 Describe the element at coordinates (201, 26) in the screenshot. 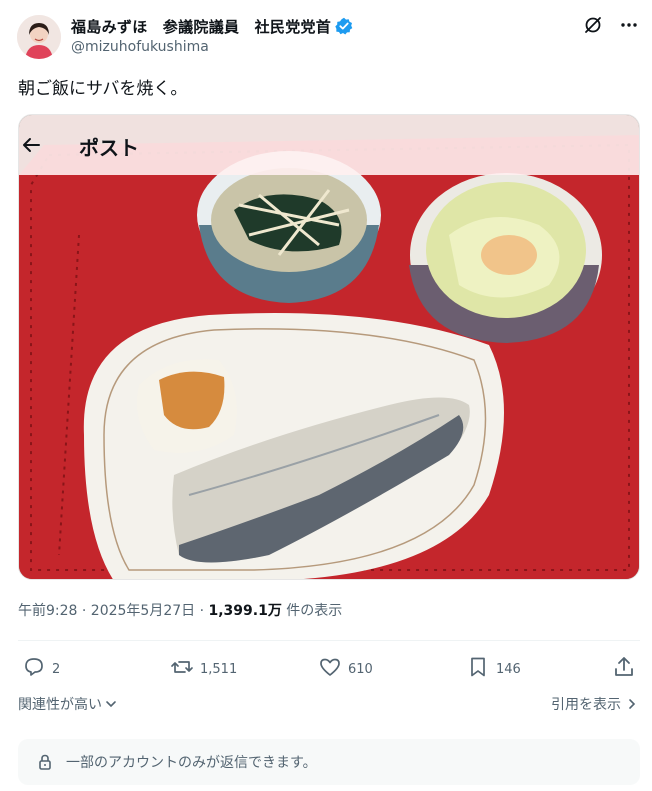

I see `display-name: 福島みずほ 参議院議員 社民党党首` at that location.